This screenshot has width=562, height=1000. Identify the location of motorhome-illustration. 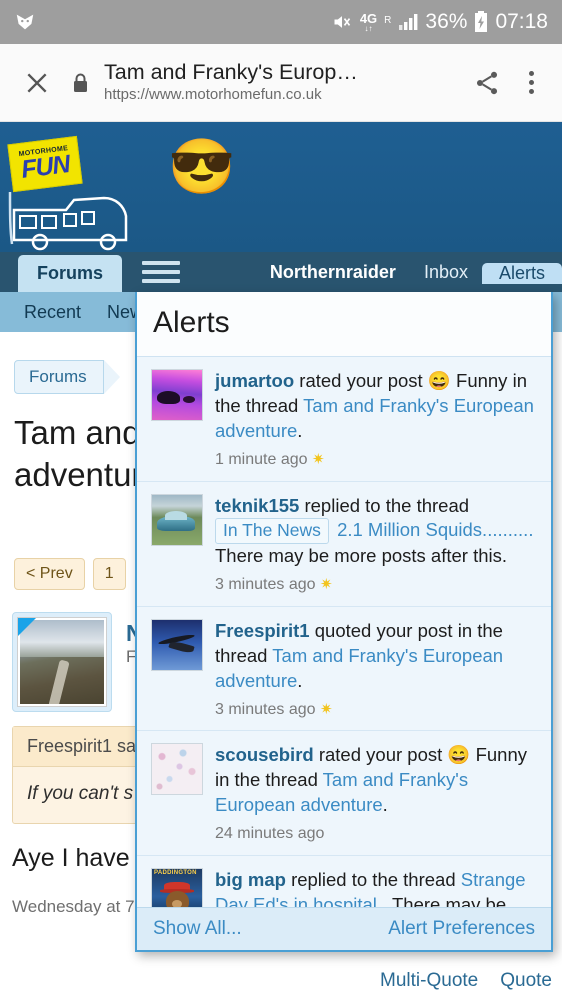
(68, 221).